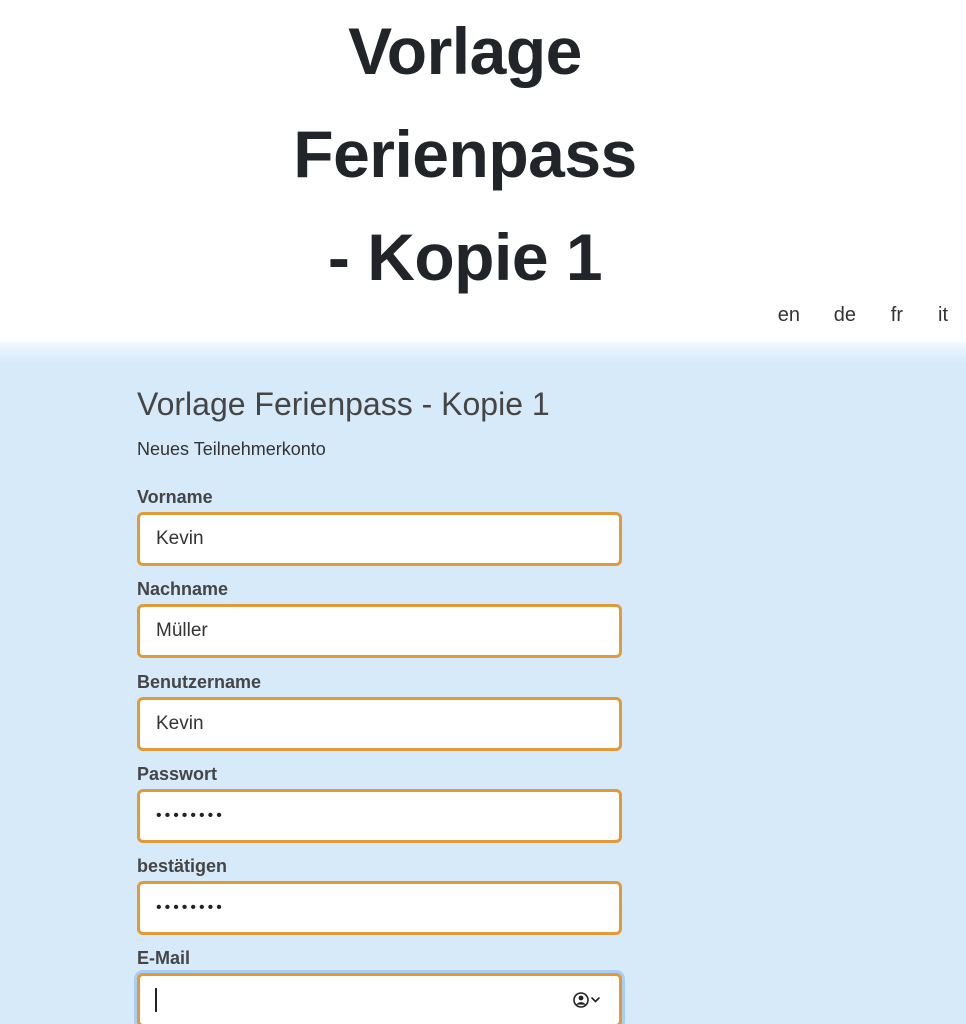 This screenshot has width=966, height=1024. What do you see at coordinates (190, 907) in the screenshot?
I see `confirm-password-value: ••••••••` at bounding box center [190, 907].